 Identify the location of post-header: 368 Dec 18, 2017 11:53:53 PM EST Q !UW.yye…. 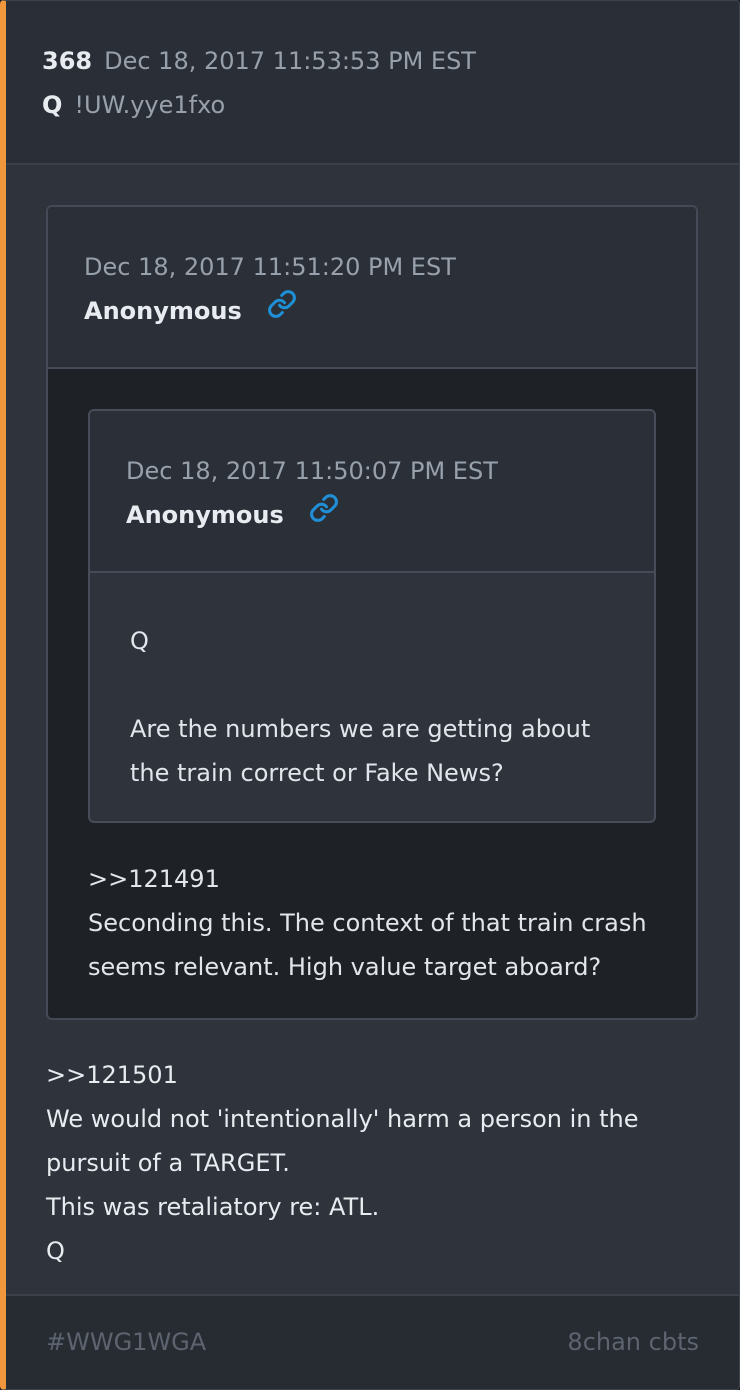
(372, 83).